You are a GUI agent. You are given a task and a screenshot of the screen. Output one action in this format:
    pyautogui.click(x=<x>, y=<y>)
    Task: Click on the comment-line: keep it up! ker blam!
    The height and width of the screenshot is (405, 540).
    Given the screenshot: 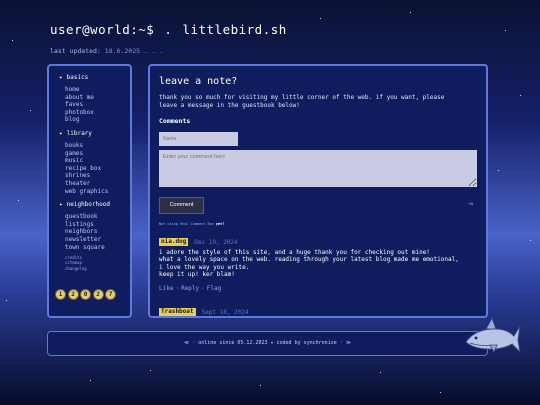 What is the action you would take?
    pyautogui.click(x=197, y=274)
    